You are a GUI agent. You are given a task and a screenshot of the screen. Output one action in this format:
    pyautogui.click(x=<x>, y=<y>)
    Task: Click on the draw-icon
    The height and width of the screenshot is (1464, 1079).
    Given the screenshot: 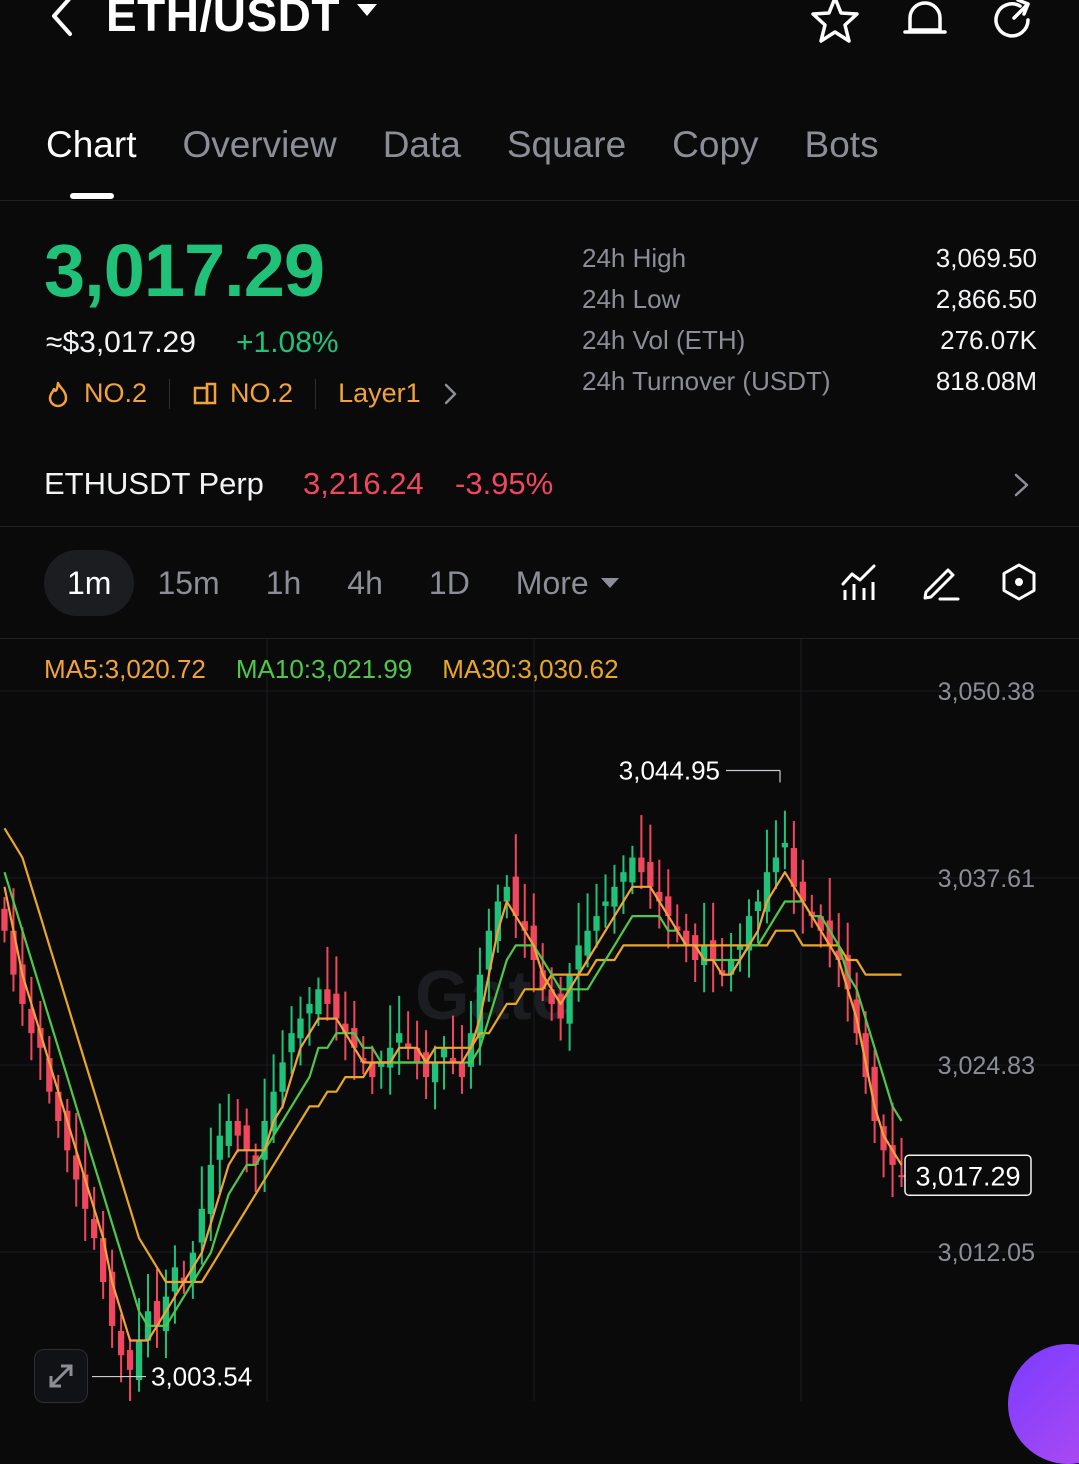 What is the action you would take?
    pyautogui.click(x=940, y=582)
    